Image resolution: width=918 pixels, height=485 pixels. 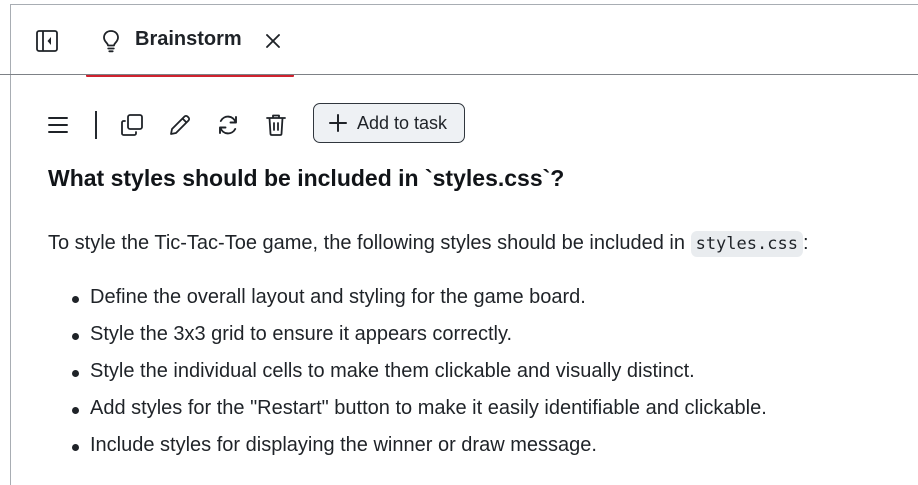 What do you see at coordinates (111, 41) in the screenshot?
I see `lightbulb-icon` at bounding box center [111, 41].